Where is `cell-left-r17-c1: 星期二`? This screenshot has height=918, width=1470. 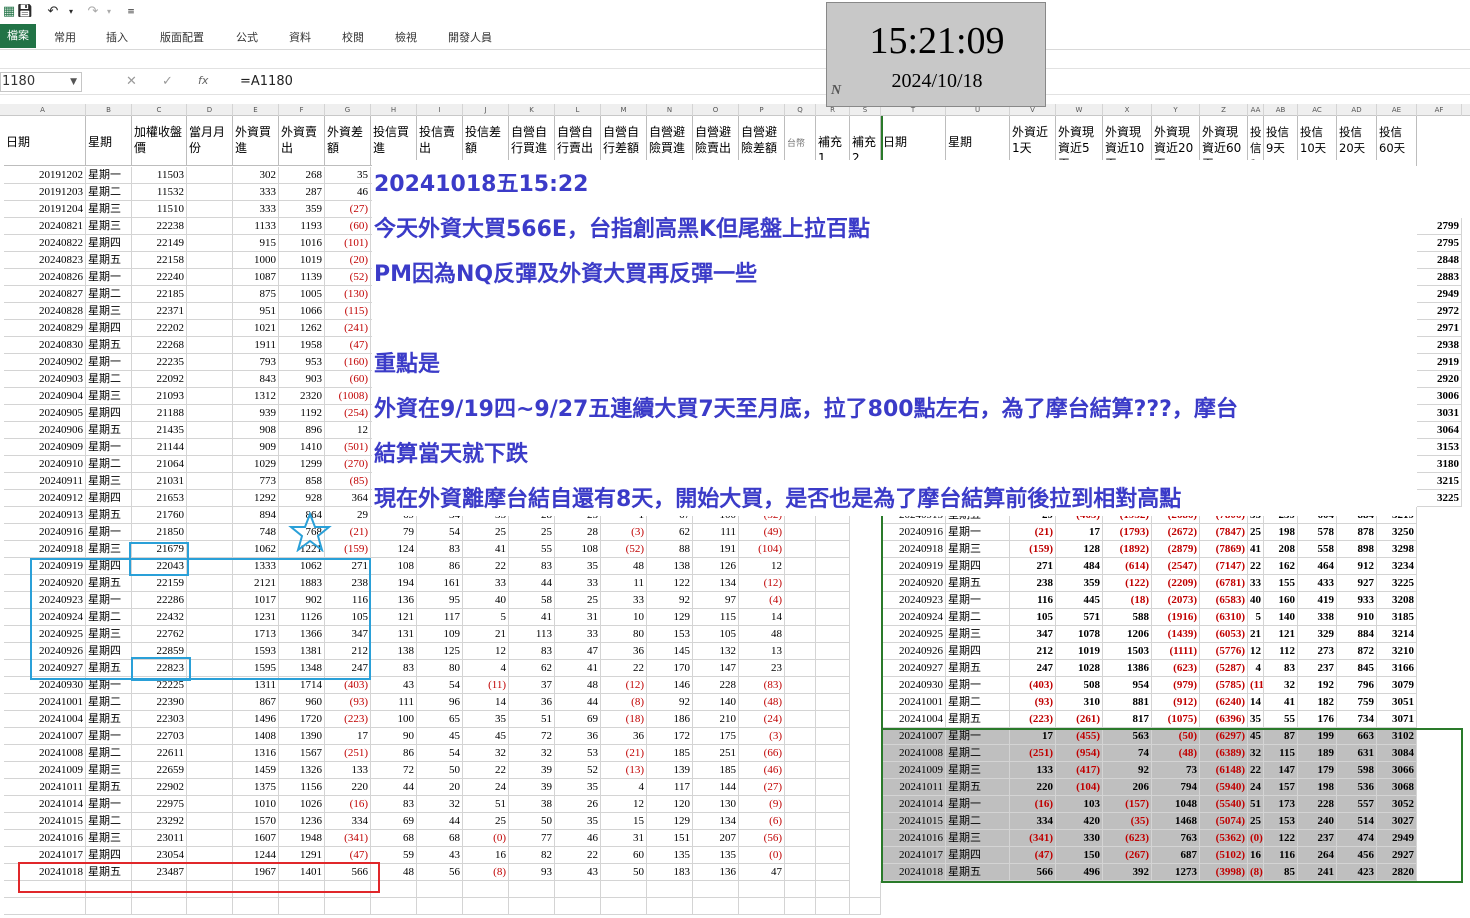 cell-left-r17-c1: 星期二 is located at coordinates (109, 464).